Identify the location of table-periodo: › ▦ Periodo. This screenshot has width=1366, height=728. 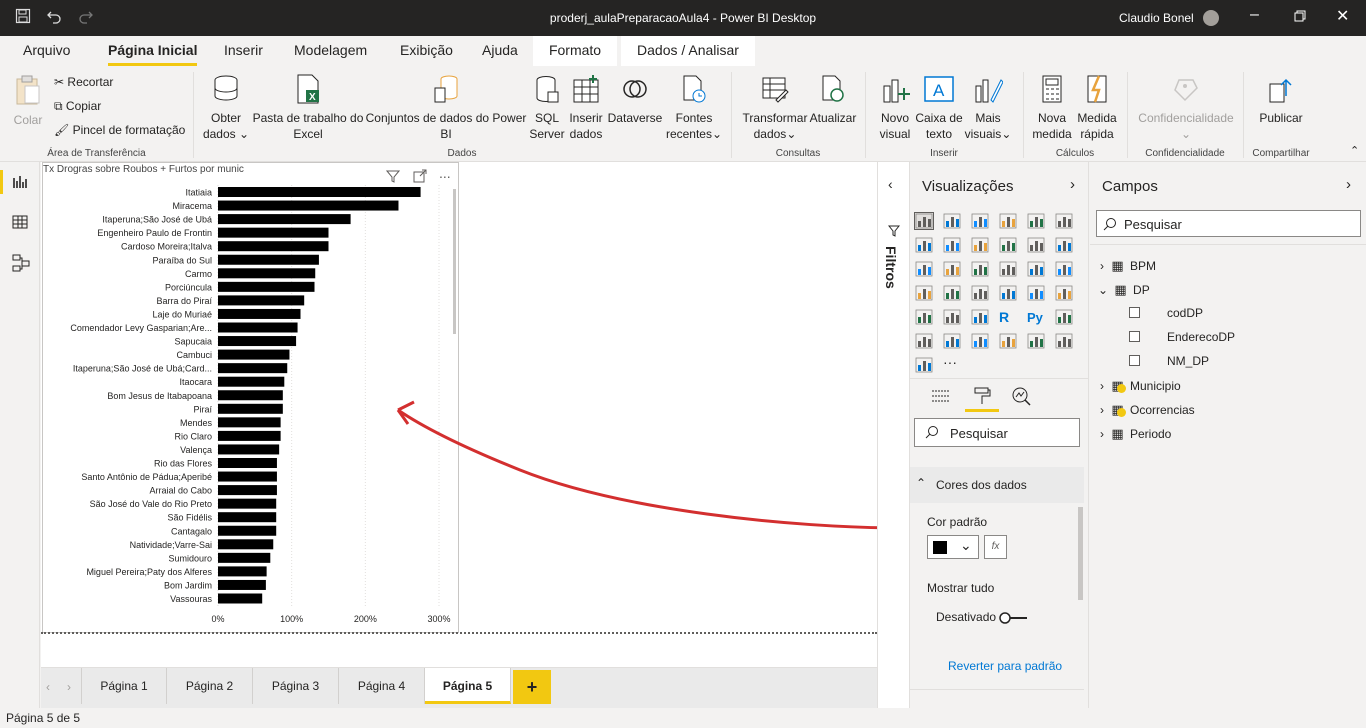
(1135, 434).